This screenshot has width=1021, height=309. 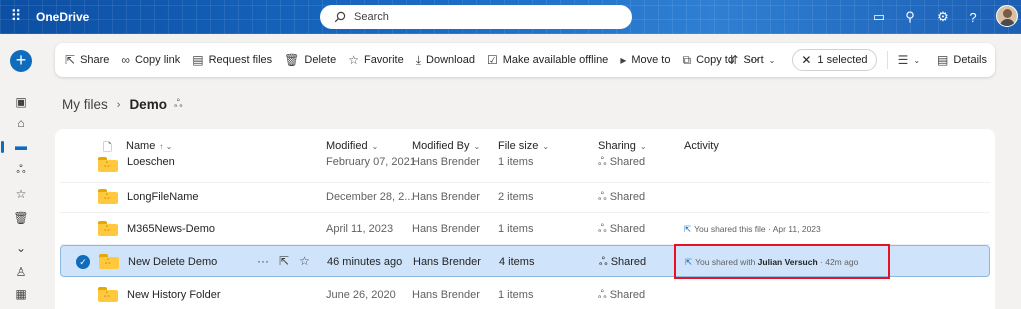 What do you see at coordinates (172, 262) in the screenshot?
I see `file-name: New Delete Demo` at bounding box center [172, 262].